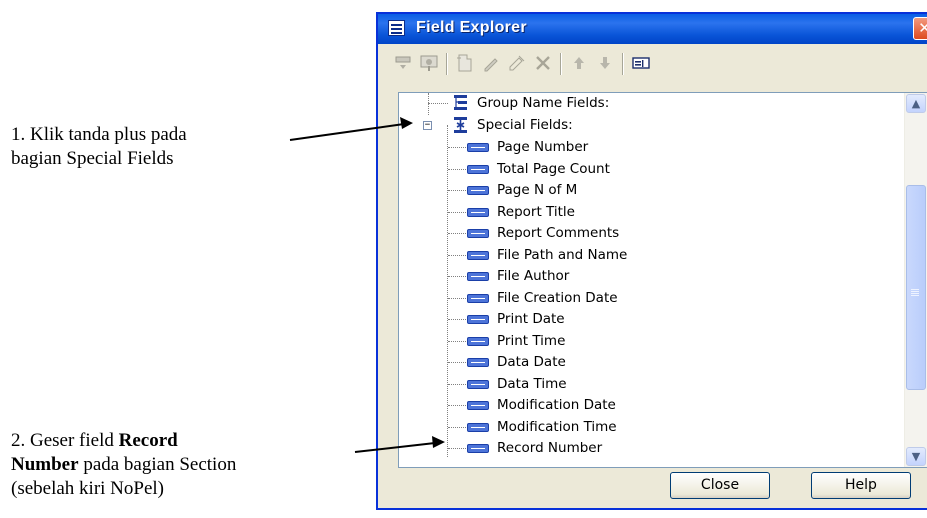  Describe the element at coordinates (427, 125) in the screenshot. I see `collapse-toggle: −` at that location.